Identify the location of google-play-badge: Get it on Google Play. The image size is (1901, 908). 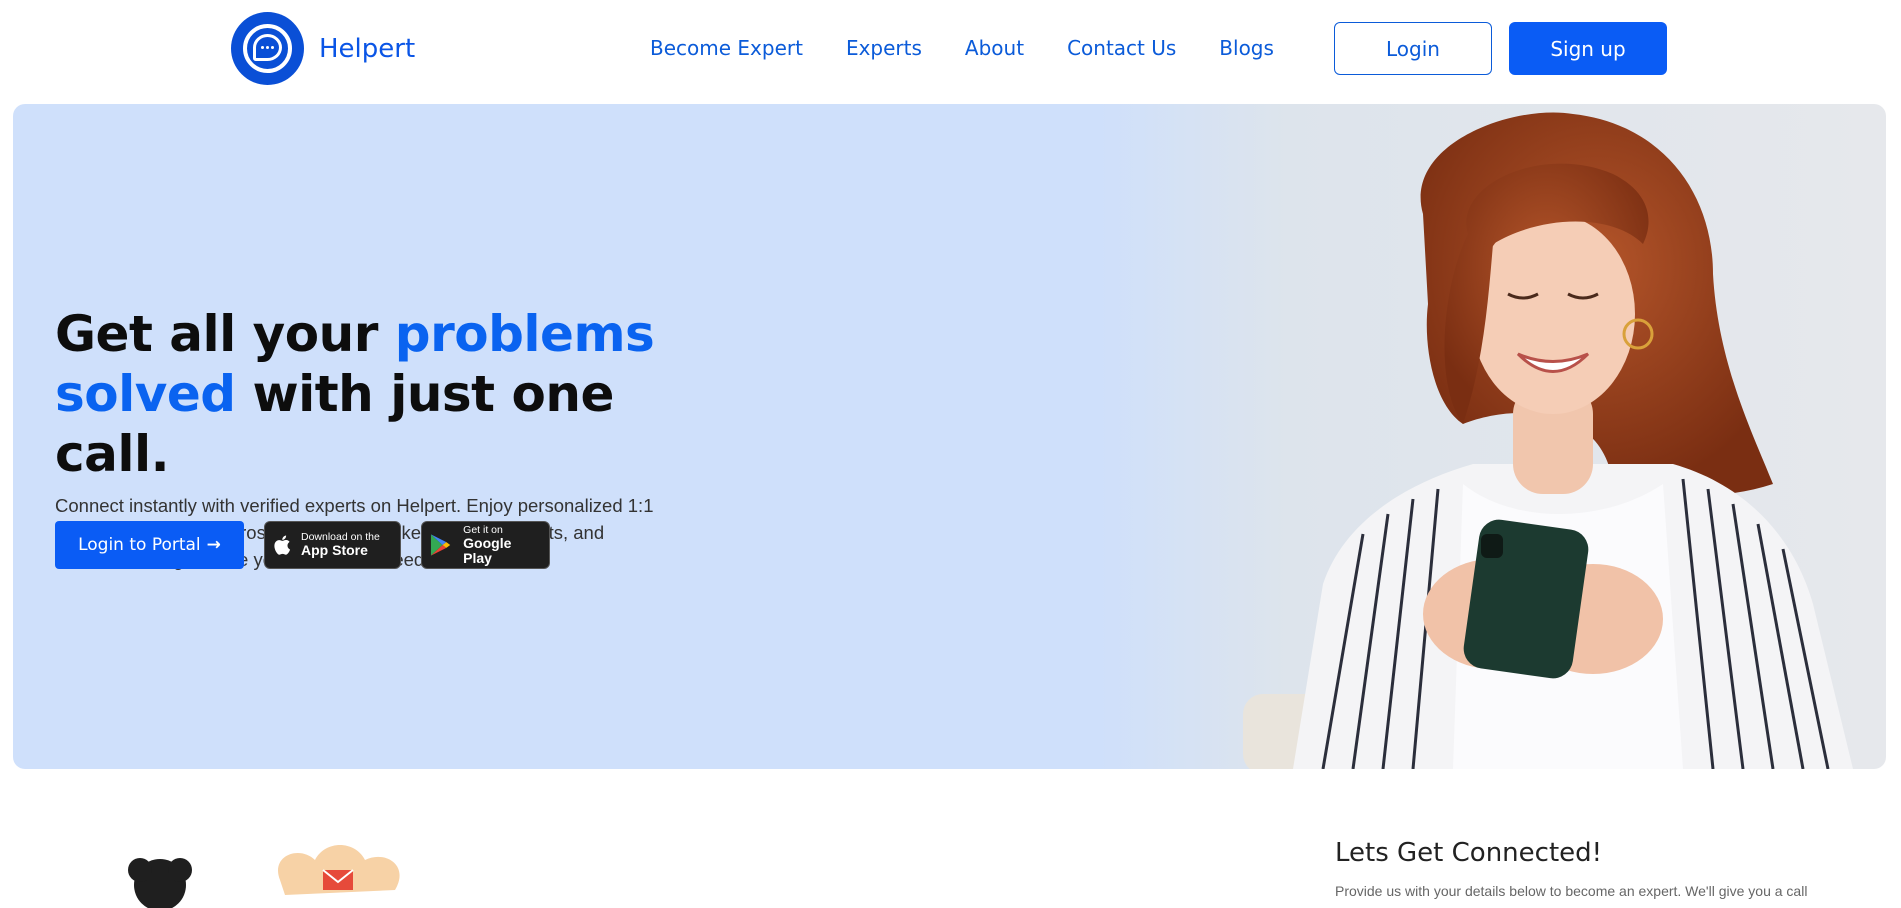
(485, 545).